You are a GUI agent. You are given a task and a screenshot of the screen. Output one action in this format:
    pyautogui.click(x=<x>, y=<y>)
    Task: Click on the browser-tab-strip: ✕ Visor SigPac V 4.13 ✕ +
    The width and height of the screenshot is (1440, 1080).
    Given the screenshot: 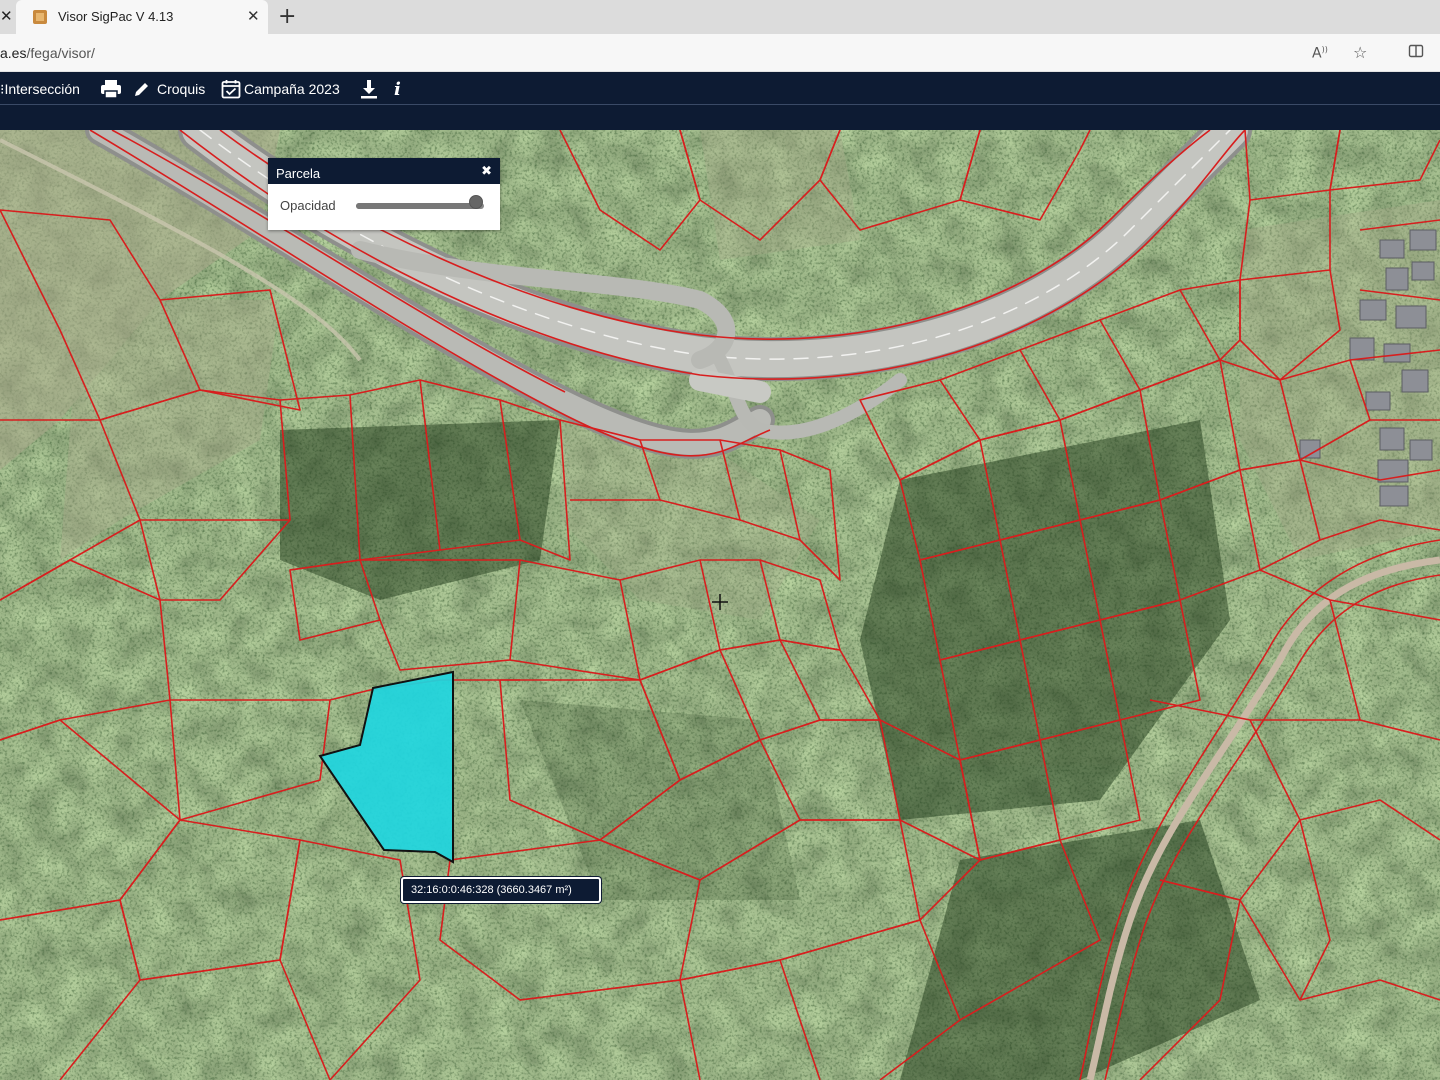 What is the action you would take?
    pyautogui.click(x=720, y=17)
    